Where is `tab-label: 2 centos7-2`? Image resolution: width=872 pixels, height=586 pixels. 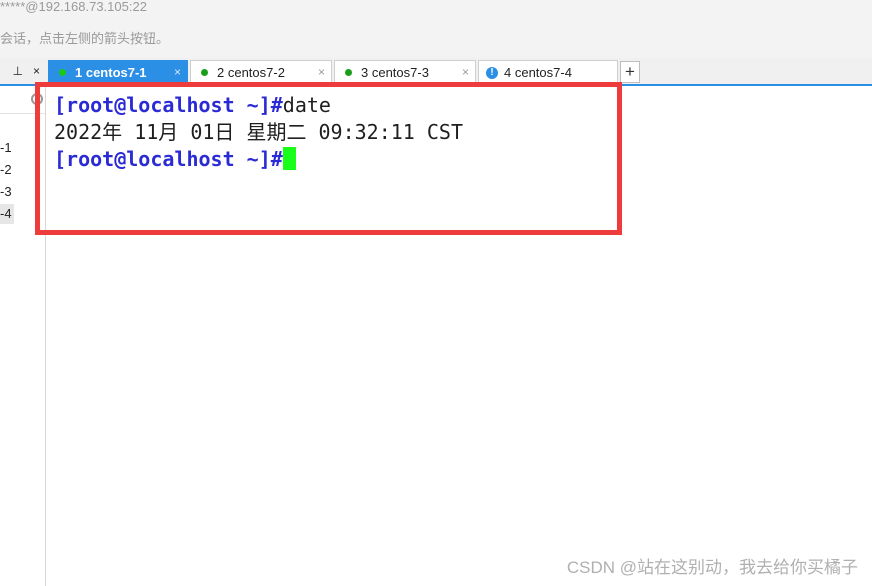 tab-label: 2 centos7-2 is located at coordinates (251, 72).